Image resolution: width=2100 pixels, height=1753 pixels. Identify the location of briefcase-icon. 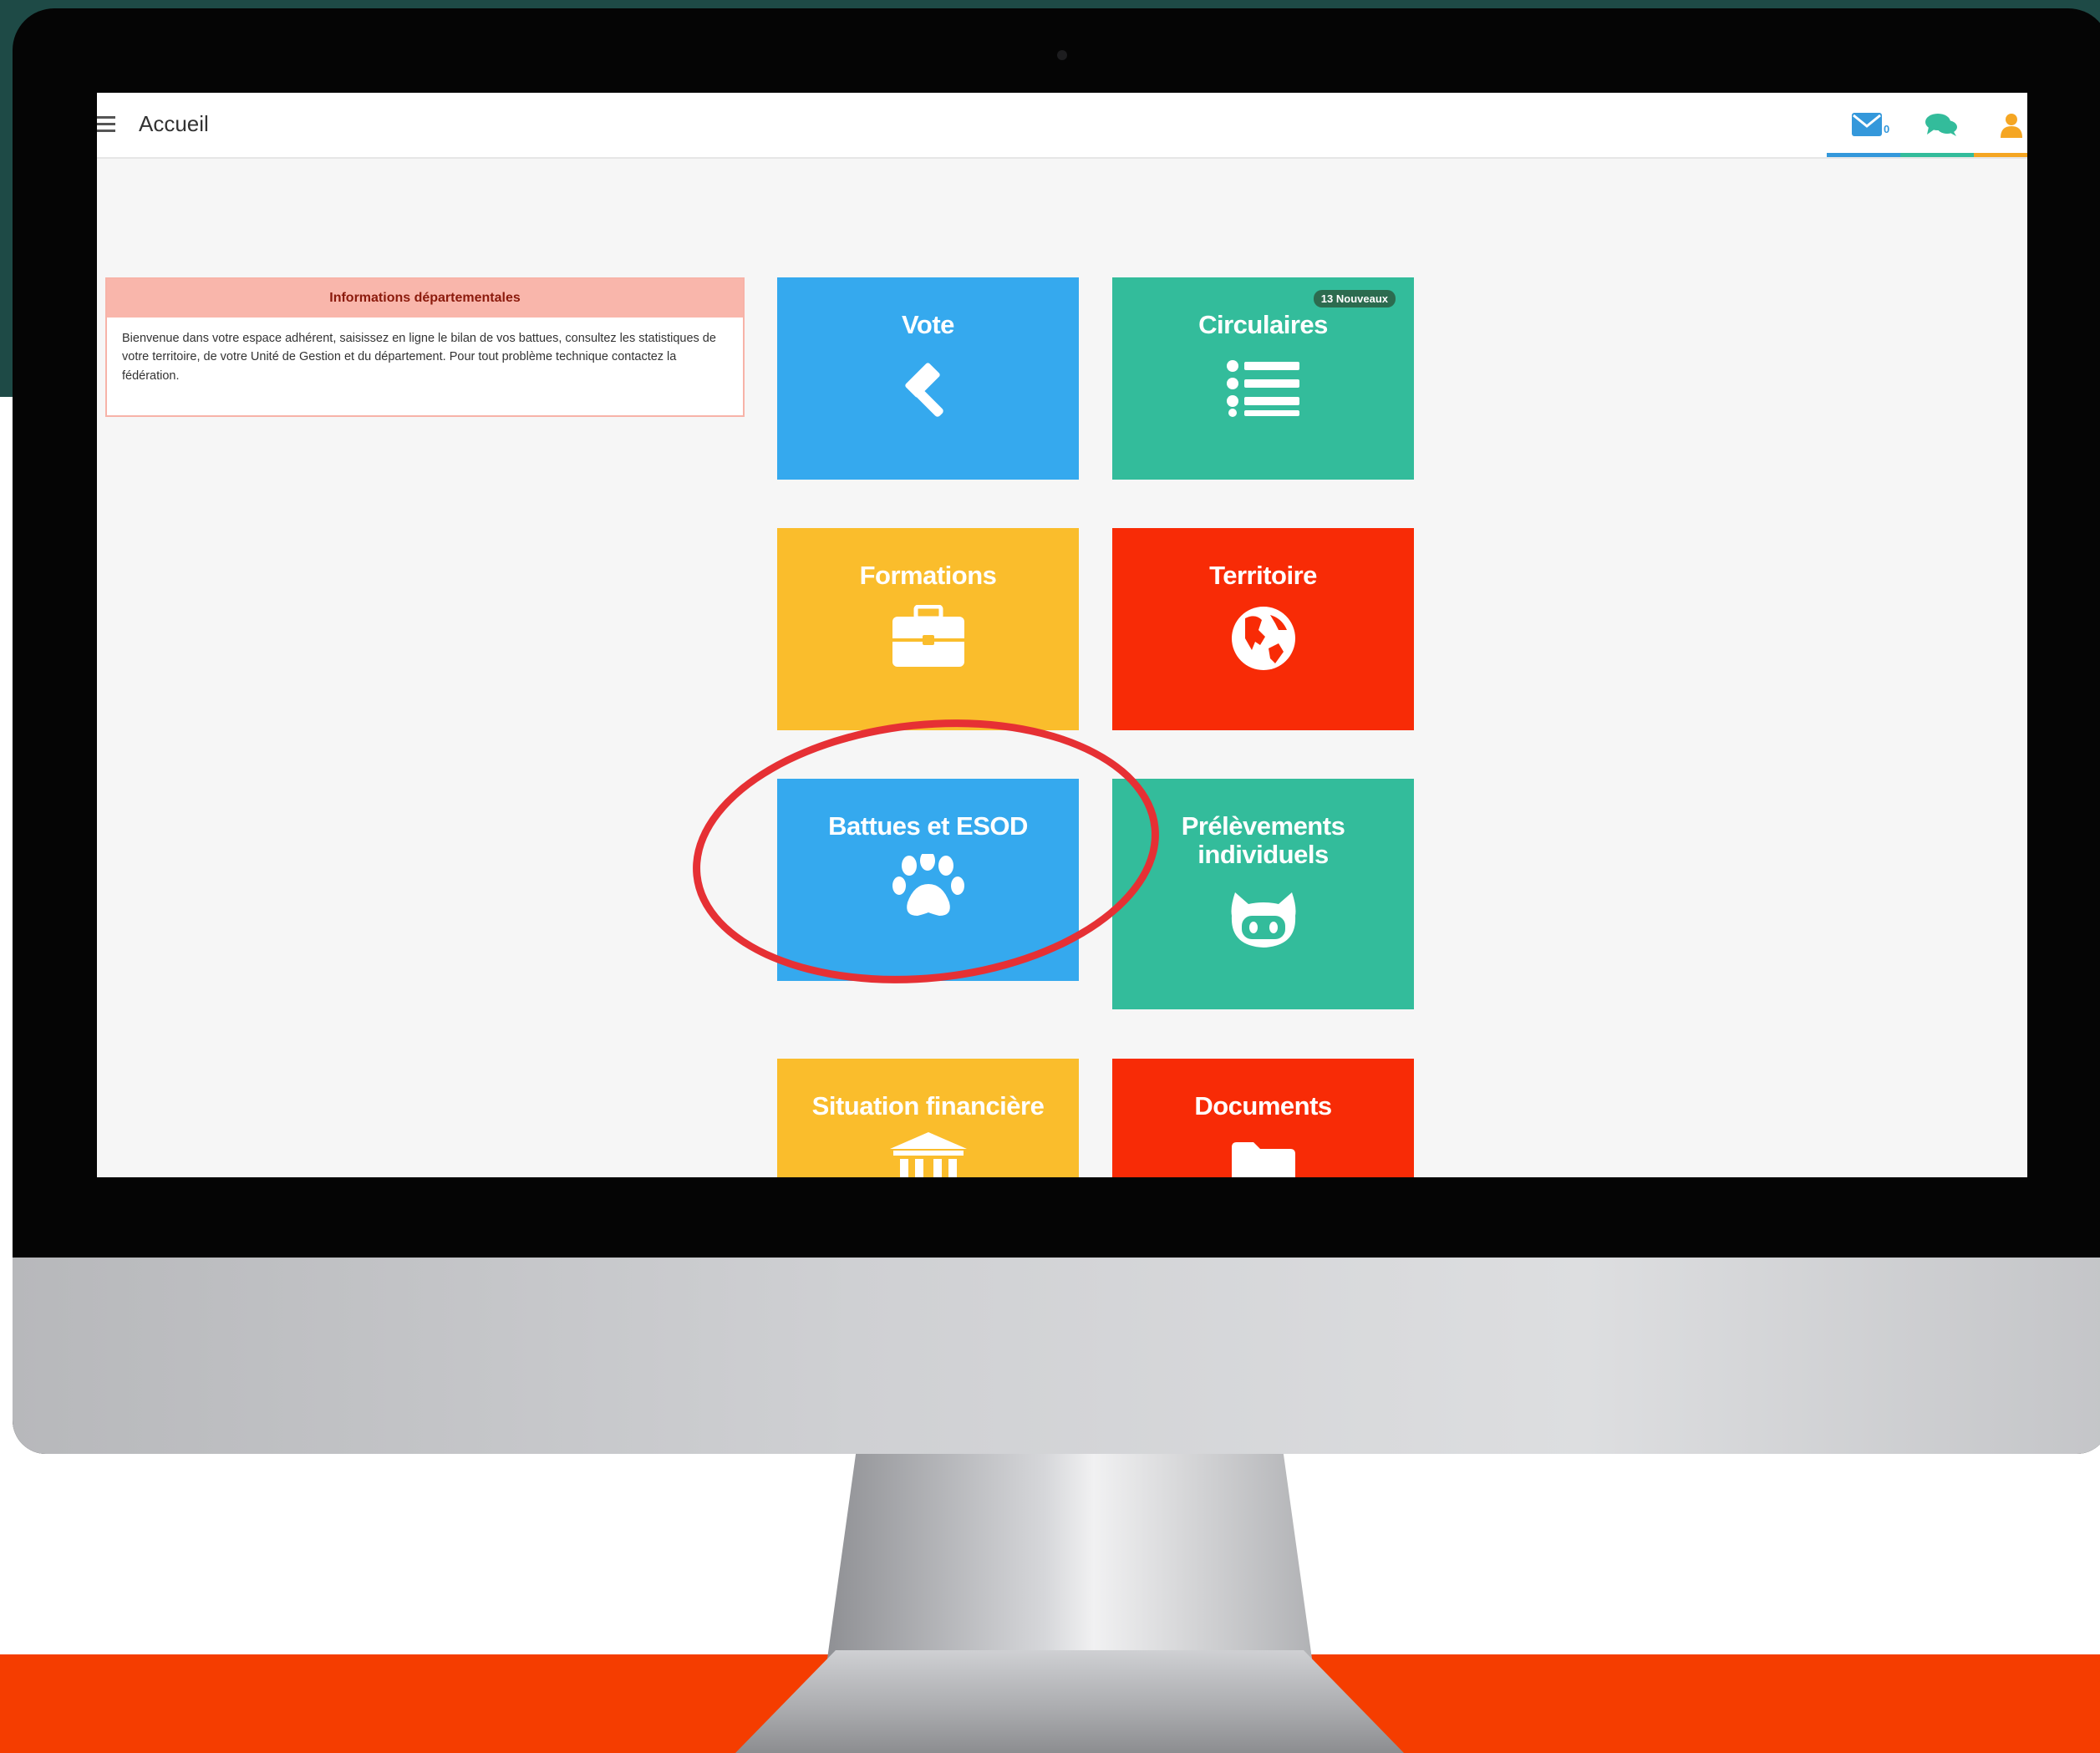
(928, 636).